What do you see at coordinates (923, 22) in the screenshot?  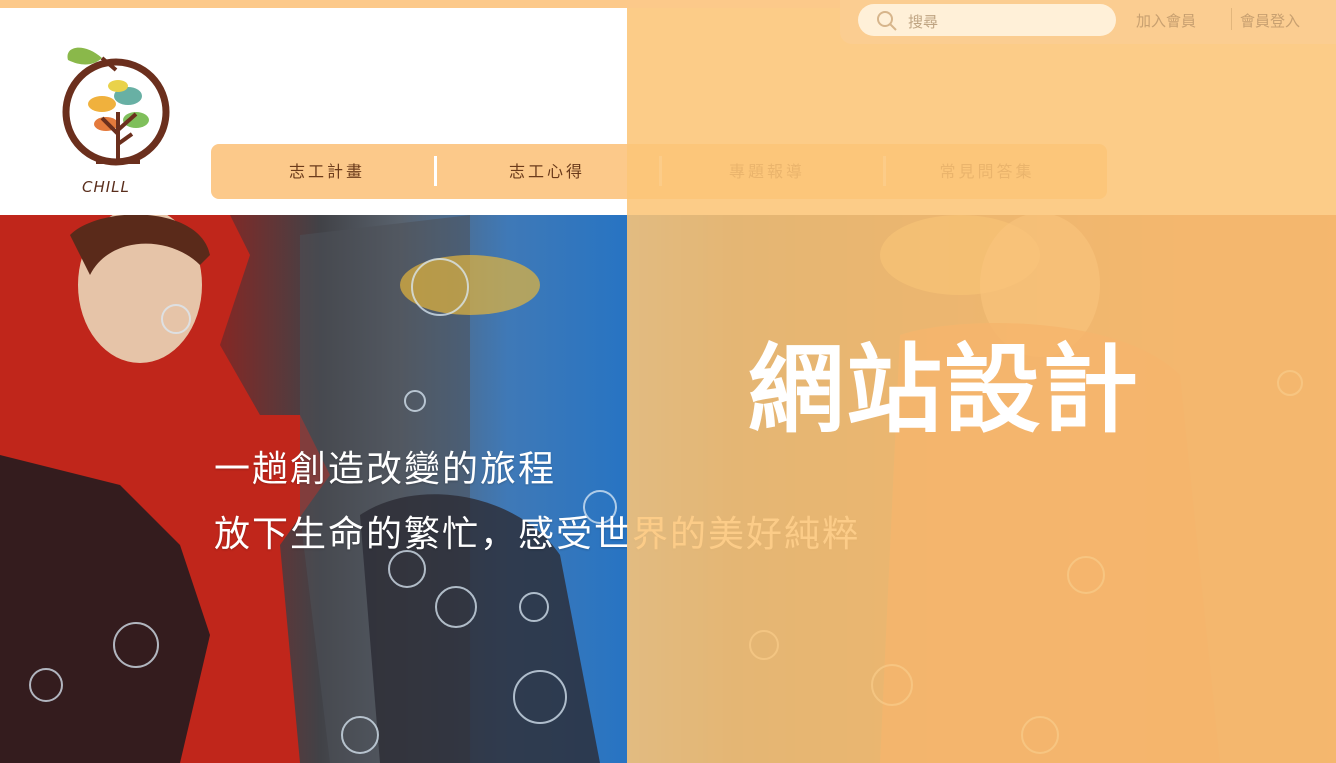 I see `search-placeholder: 搜尋` at bounding box center [923, 22].